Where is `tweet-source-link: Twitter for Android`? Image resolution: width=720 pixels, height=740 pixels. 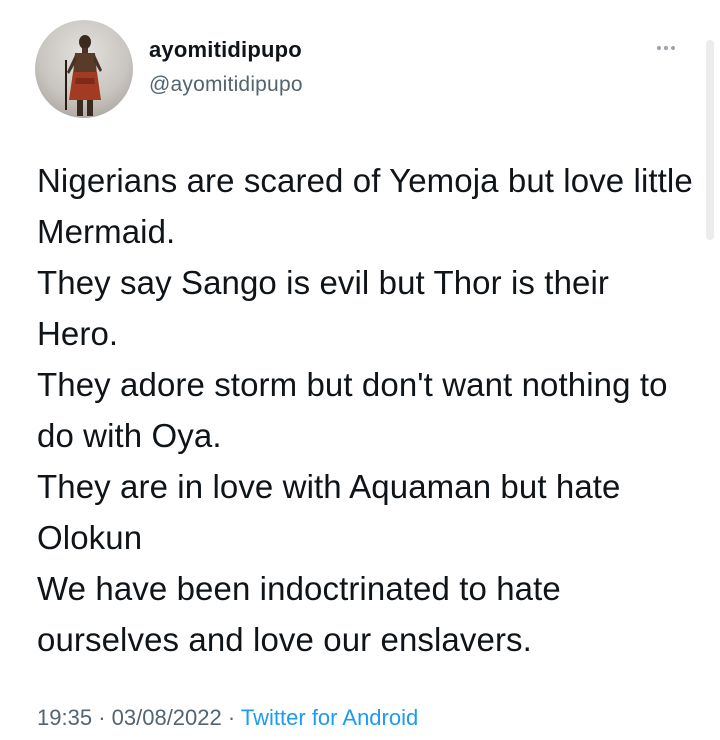
tweet-source-link: Twitter for Android is located at coordinates (329, 717).